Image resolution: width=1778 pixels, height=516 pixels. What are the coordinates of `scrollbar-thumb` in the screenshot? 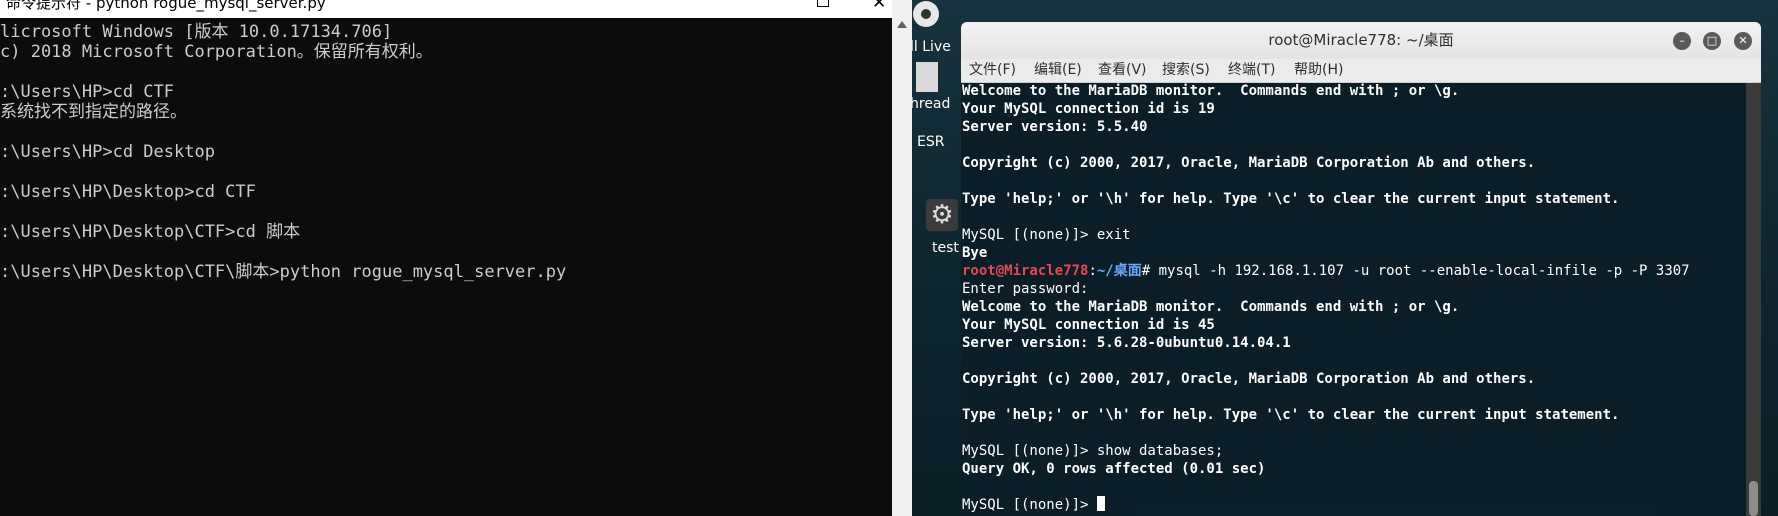 It's located at (1753, 498).